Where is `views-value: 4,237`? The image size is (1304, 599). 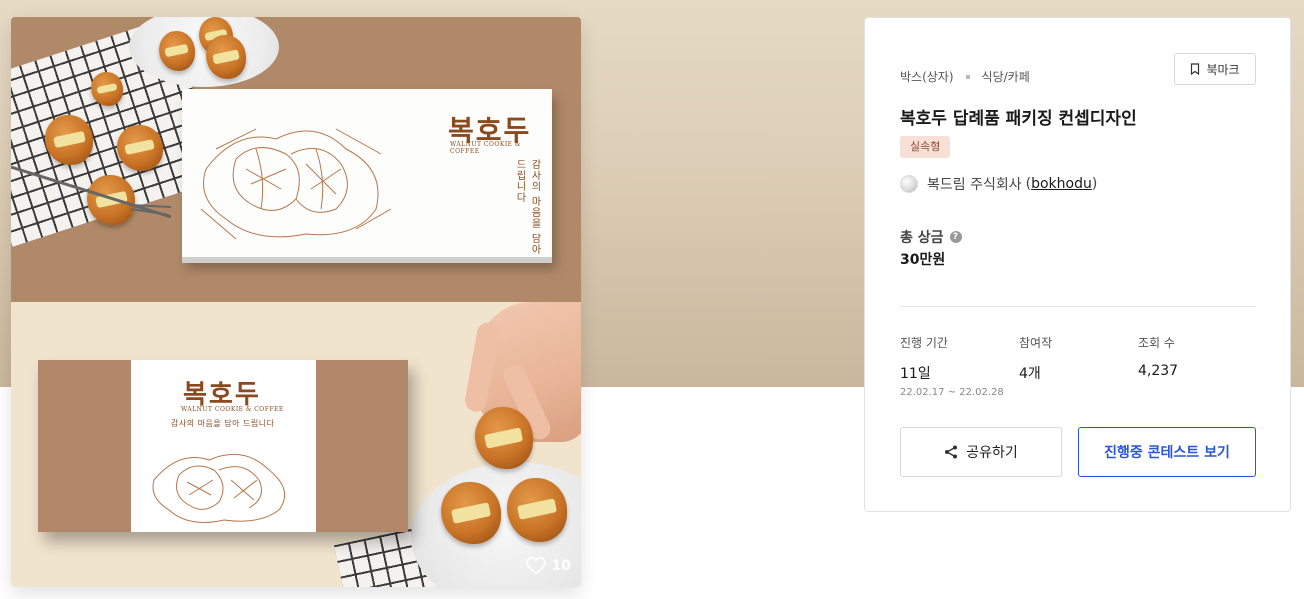
views-value: 4,237 is located at coordinates (1158, 371).